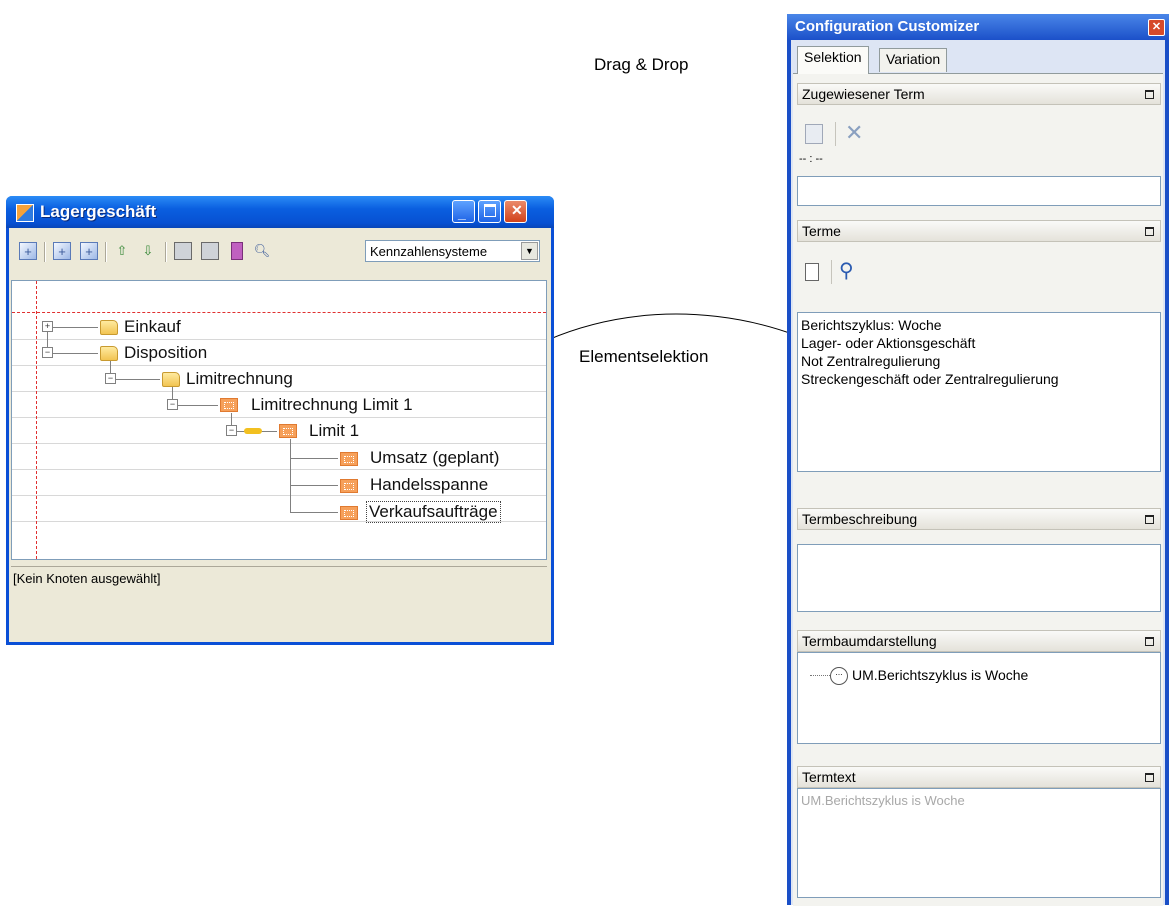  I want to click on list-item: Berichtszyklus: Woche, so click(979, 325).